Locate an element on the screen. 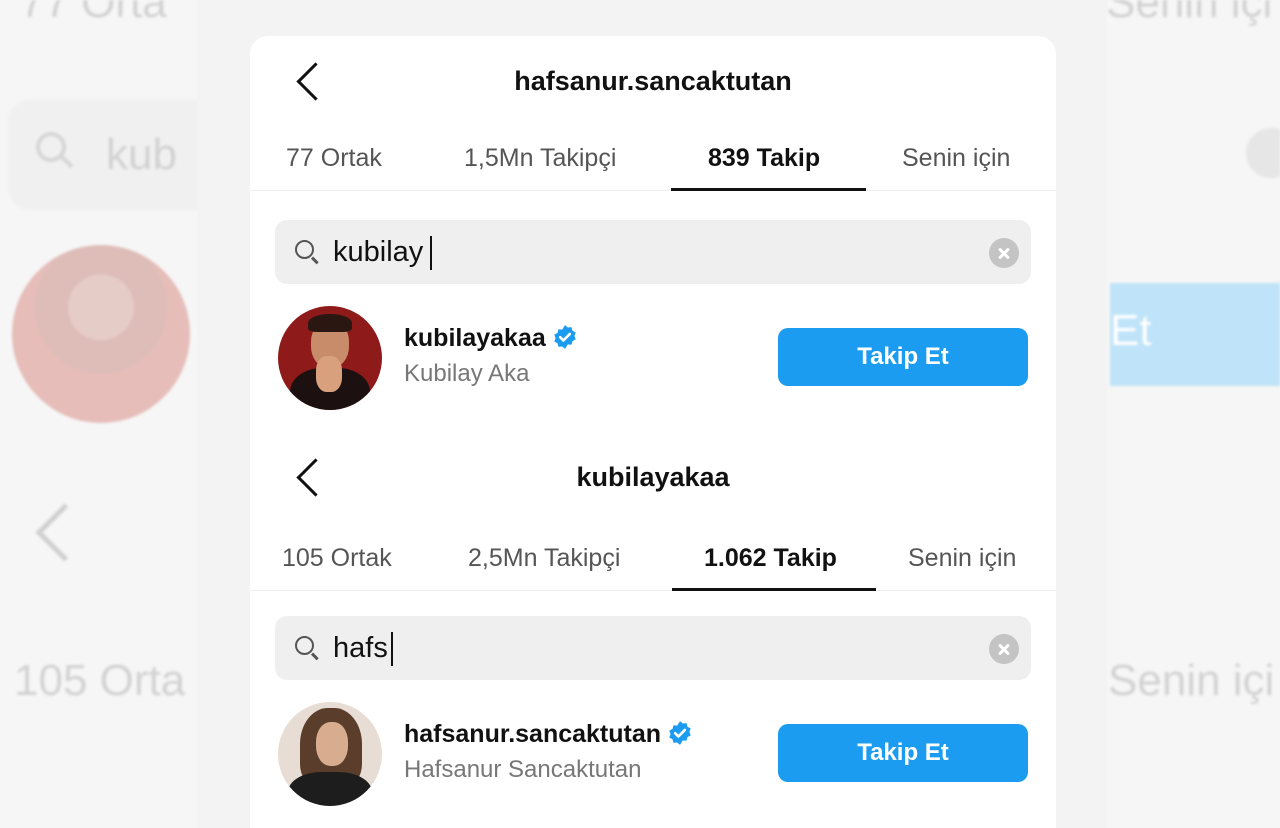 This screenshot has height=828, width=1280. tab-mutuals: 77 Ortak is located at coordinates (334, 158).